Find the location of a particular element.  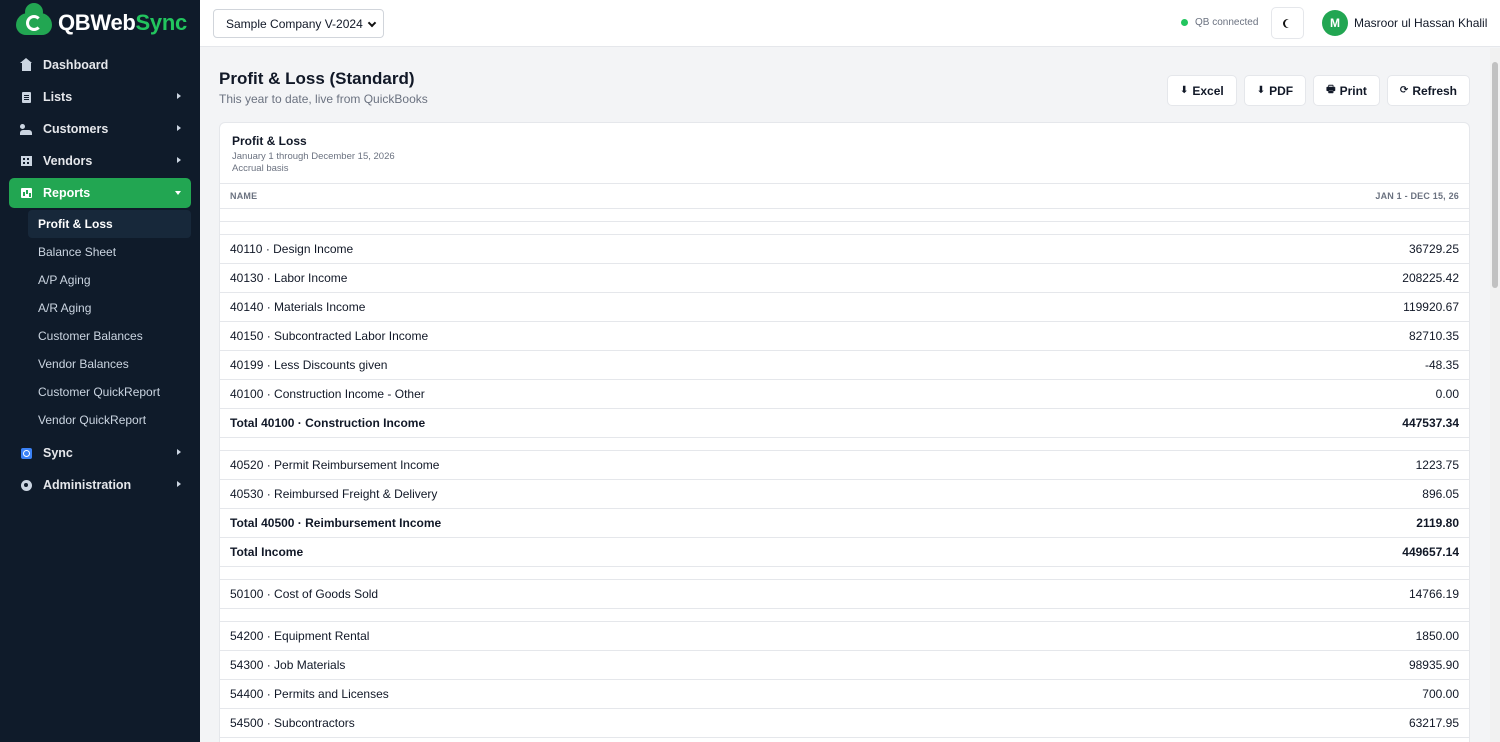

page-subtitle: This year to date, live from QuickBooks is located at coordinates (323, 99).